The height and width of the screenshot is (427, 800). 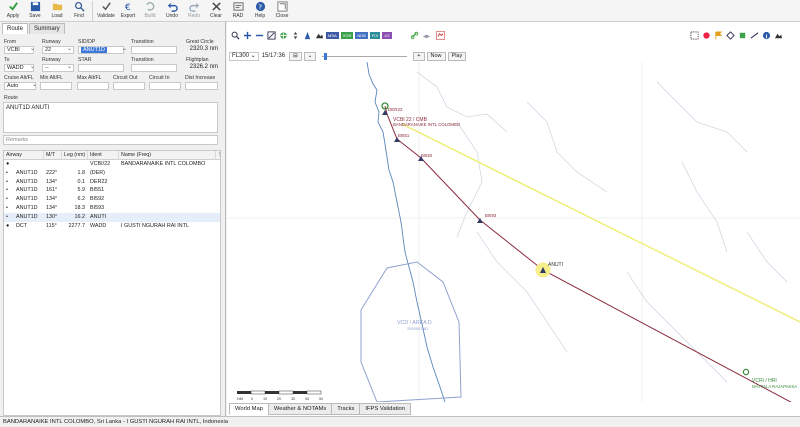 I want to click on table-row: ● VCBI/22 BANDARANAIKE INTL COLOMBO, so click(x=112, y=164).